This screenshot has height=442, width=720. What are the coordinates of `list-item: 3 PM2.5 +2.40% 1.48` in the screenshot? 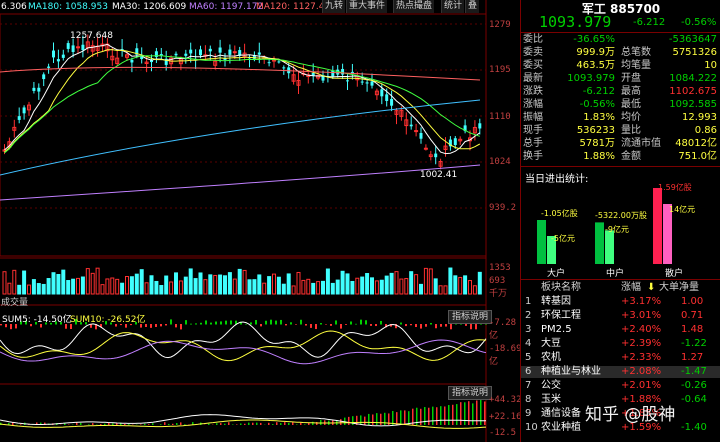 It's located at (620, 330).